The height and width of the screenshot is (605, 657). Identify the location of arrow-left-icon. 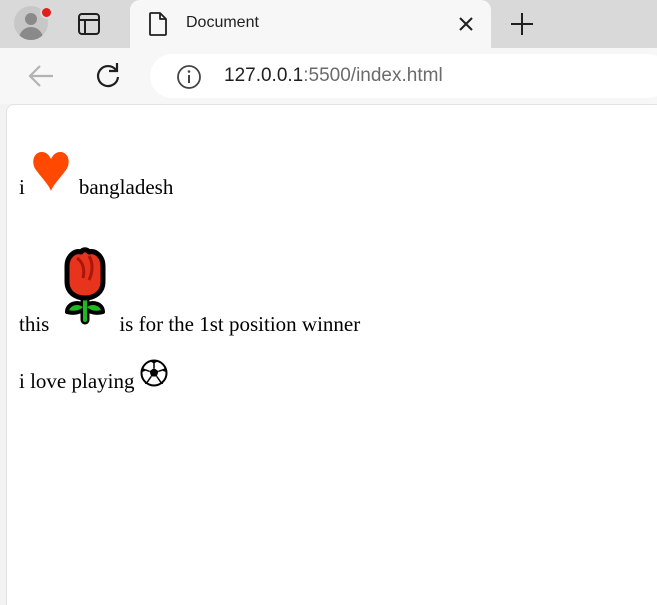
(40, 76).